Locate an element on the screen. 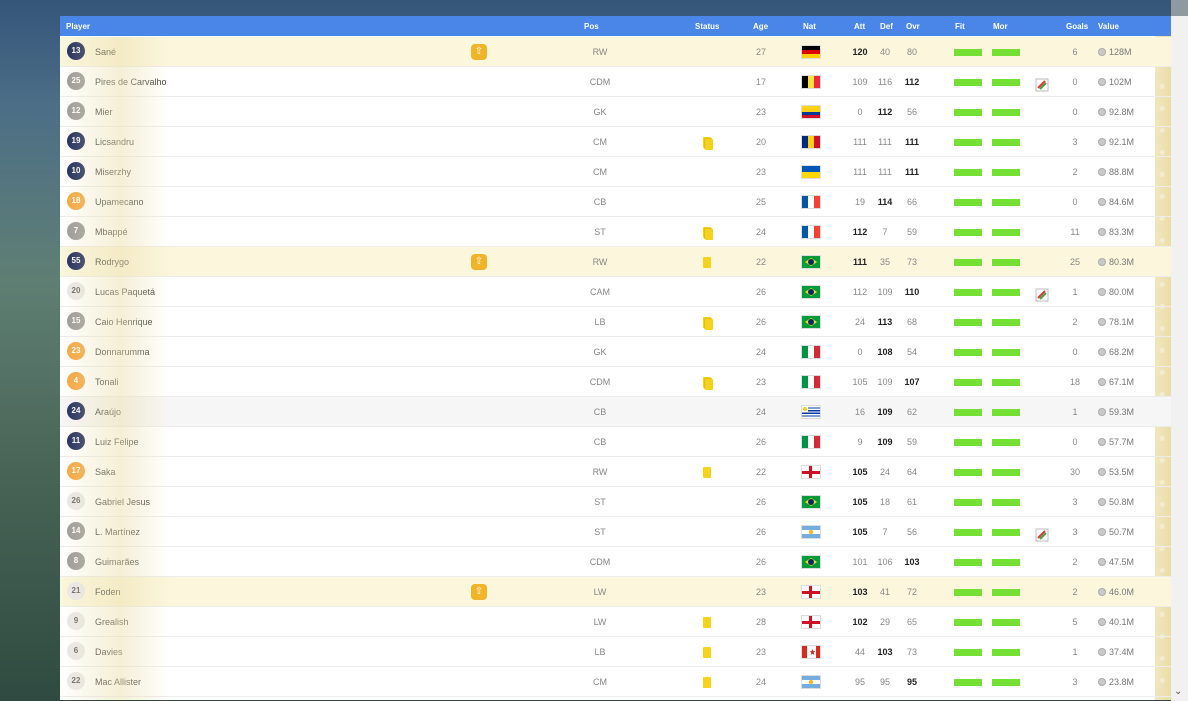  table-row: 24 Araújo CB 24 16 109 62 1 59.3M is located at coordinates (615, 412).